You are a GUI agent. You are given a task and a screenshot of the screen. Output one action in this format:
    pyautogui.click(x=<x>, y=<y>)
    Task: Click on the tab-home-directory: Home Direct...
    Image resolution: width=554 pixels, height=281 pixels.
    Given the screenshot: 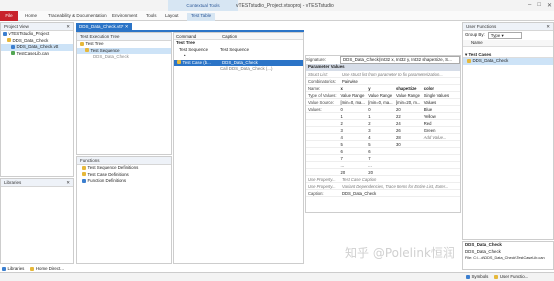 What is the action you would take?
    pyautogui.click(x=47, y=268)
    